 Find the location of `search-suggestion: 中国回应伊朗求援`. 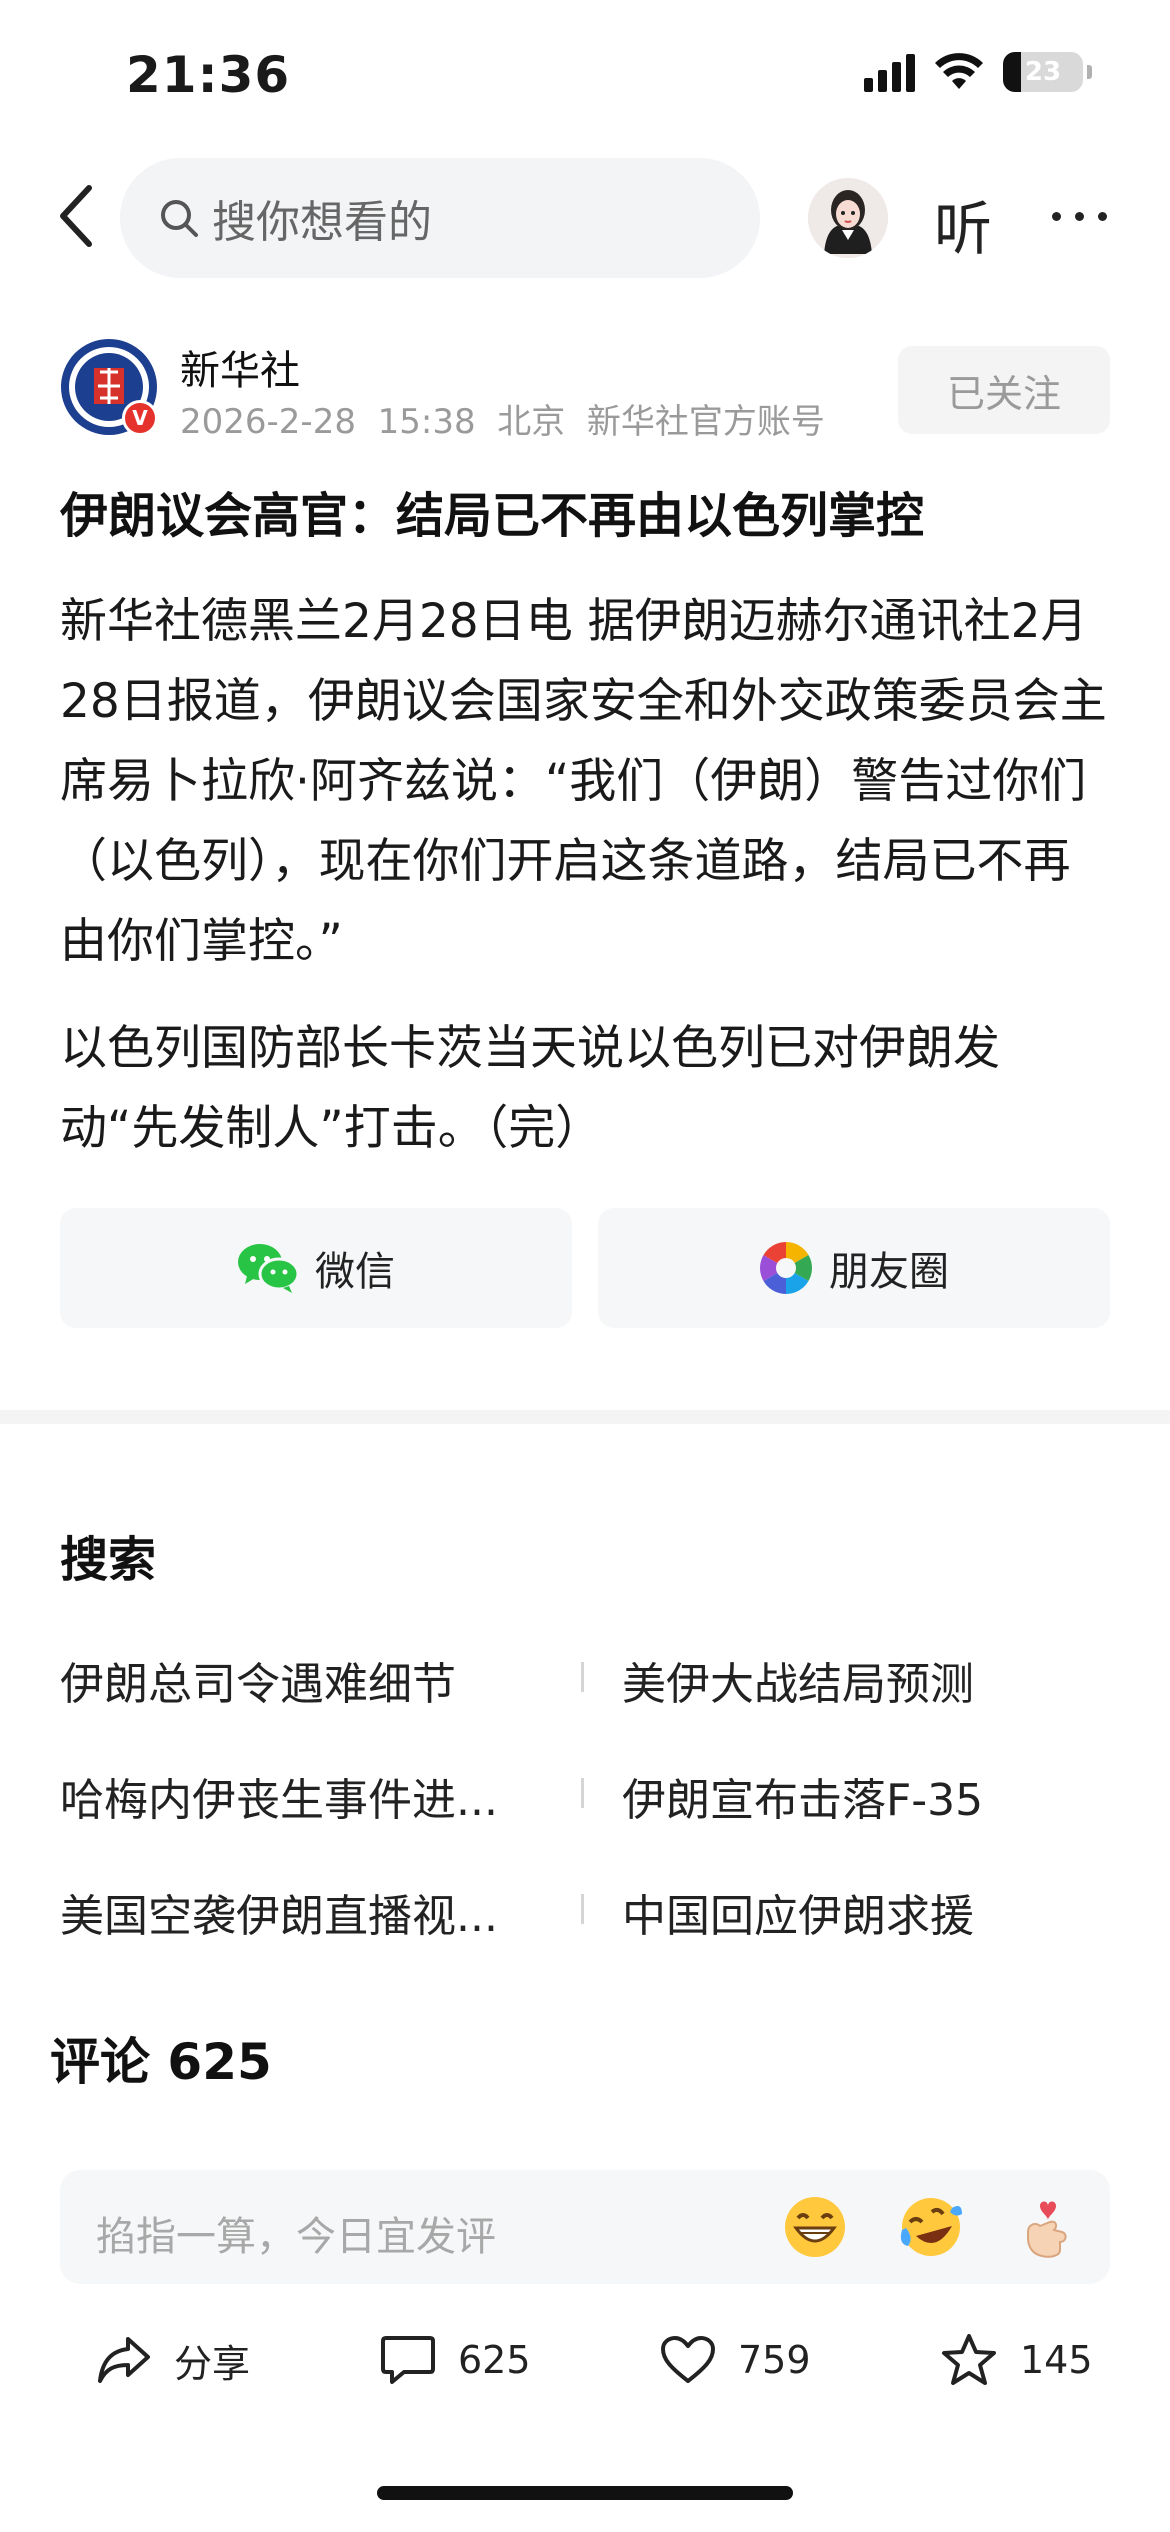

search-suggestion: 中国回应伊朗求援 is located at coordinates (867, 1912).